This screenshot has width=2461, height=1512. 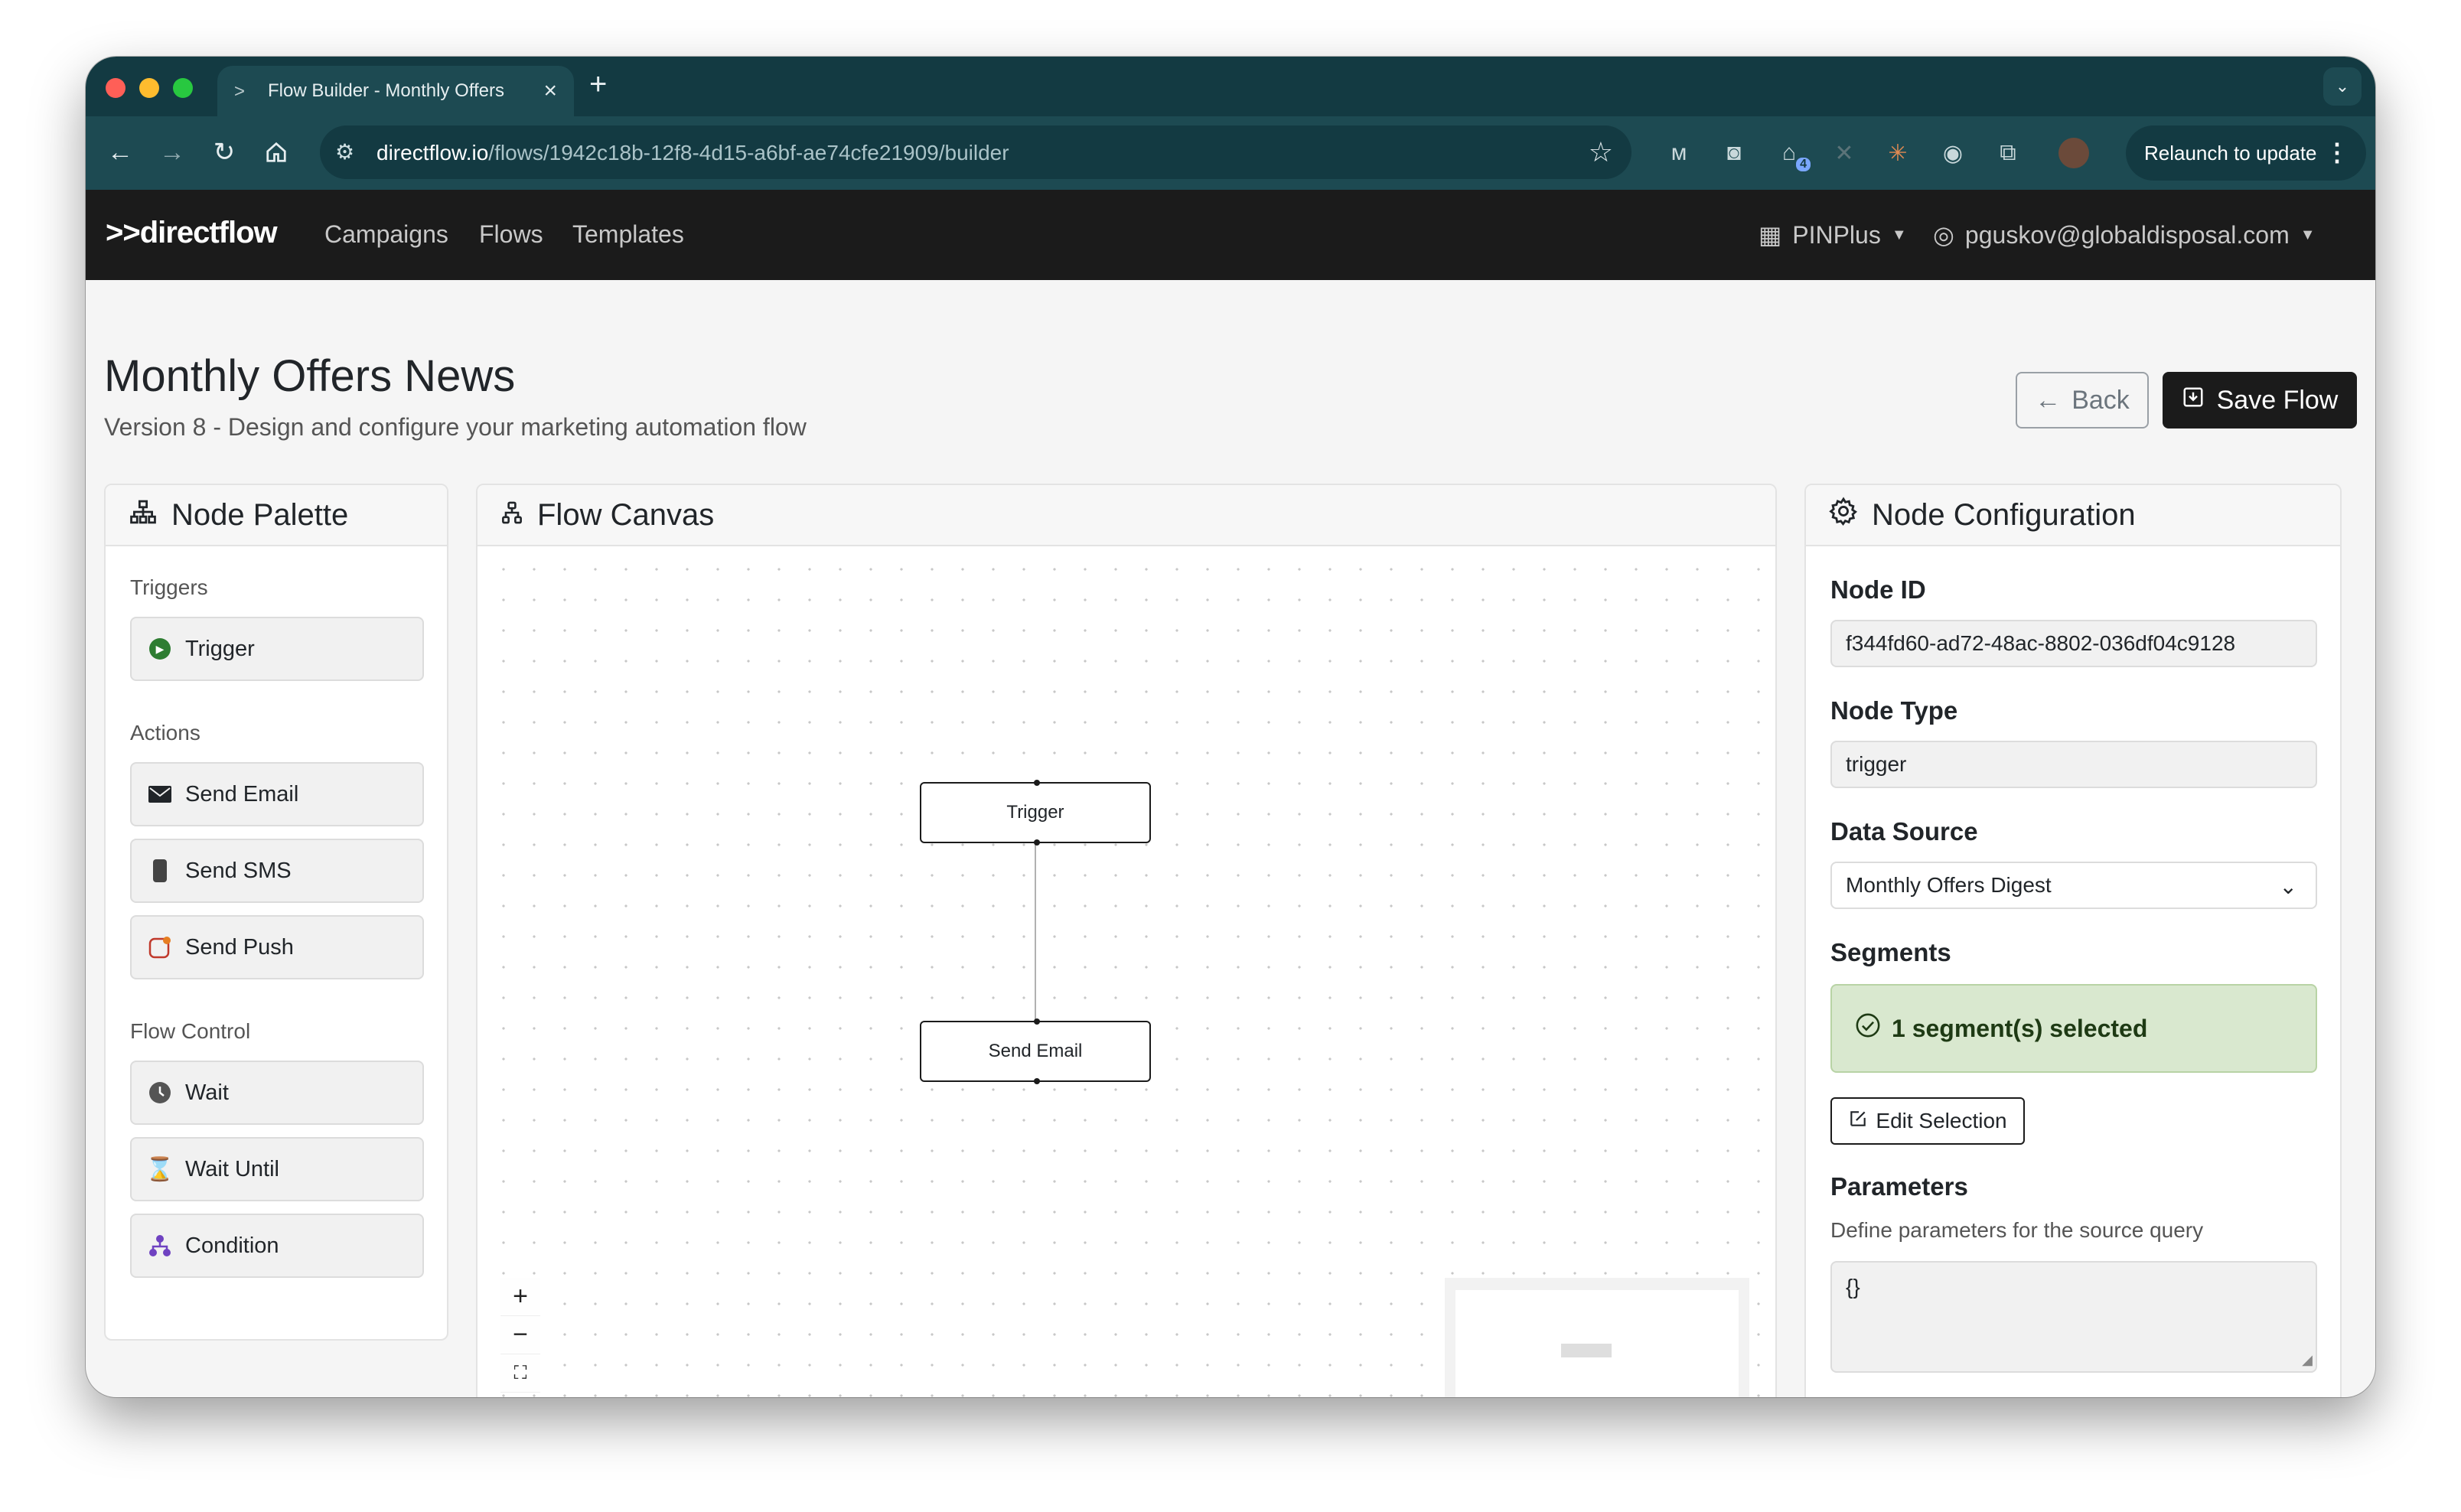 I want to click on org-name: PINPlus, so click(x=1836, y=235).